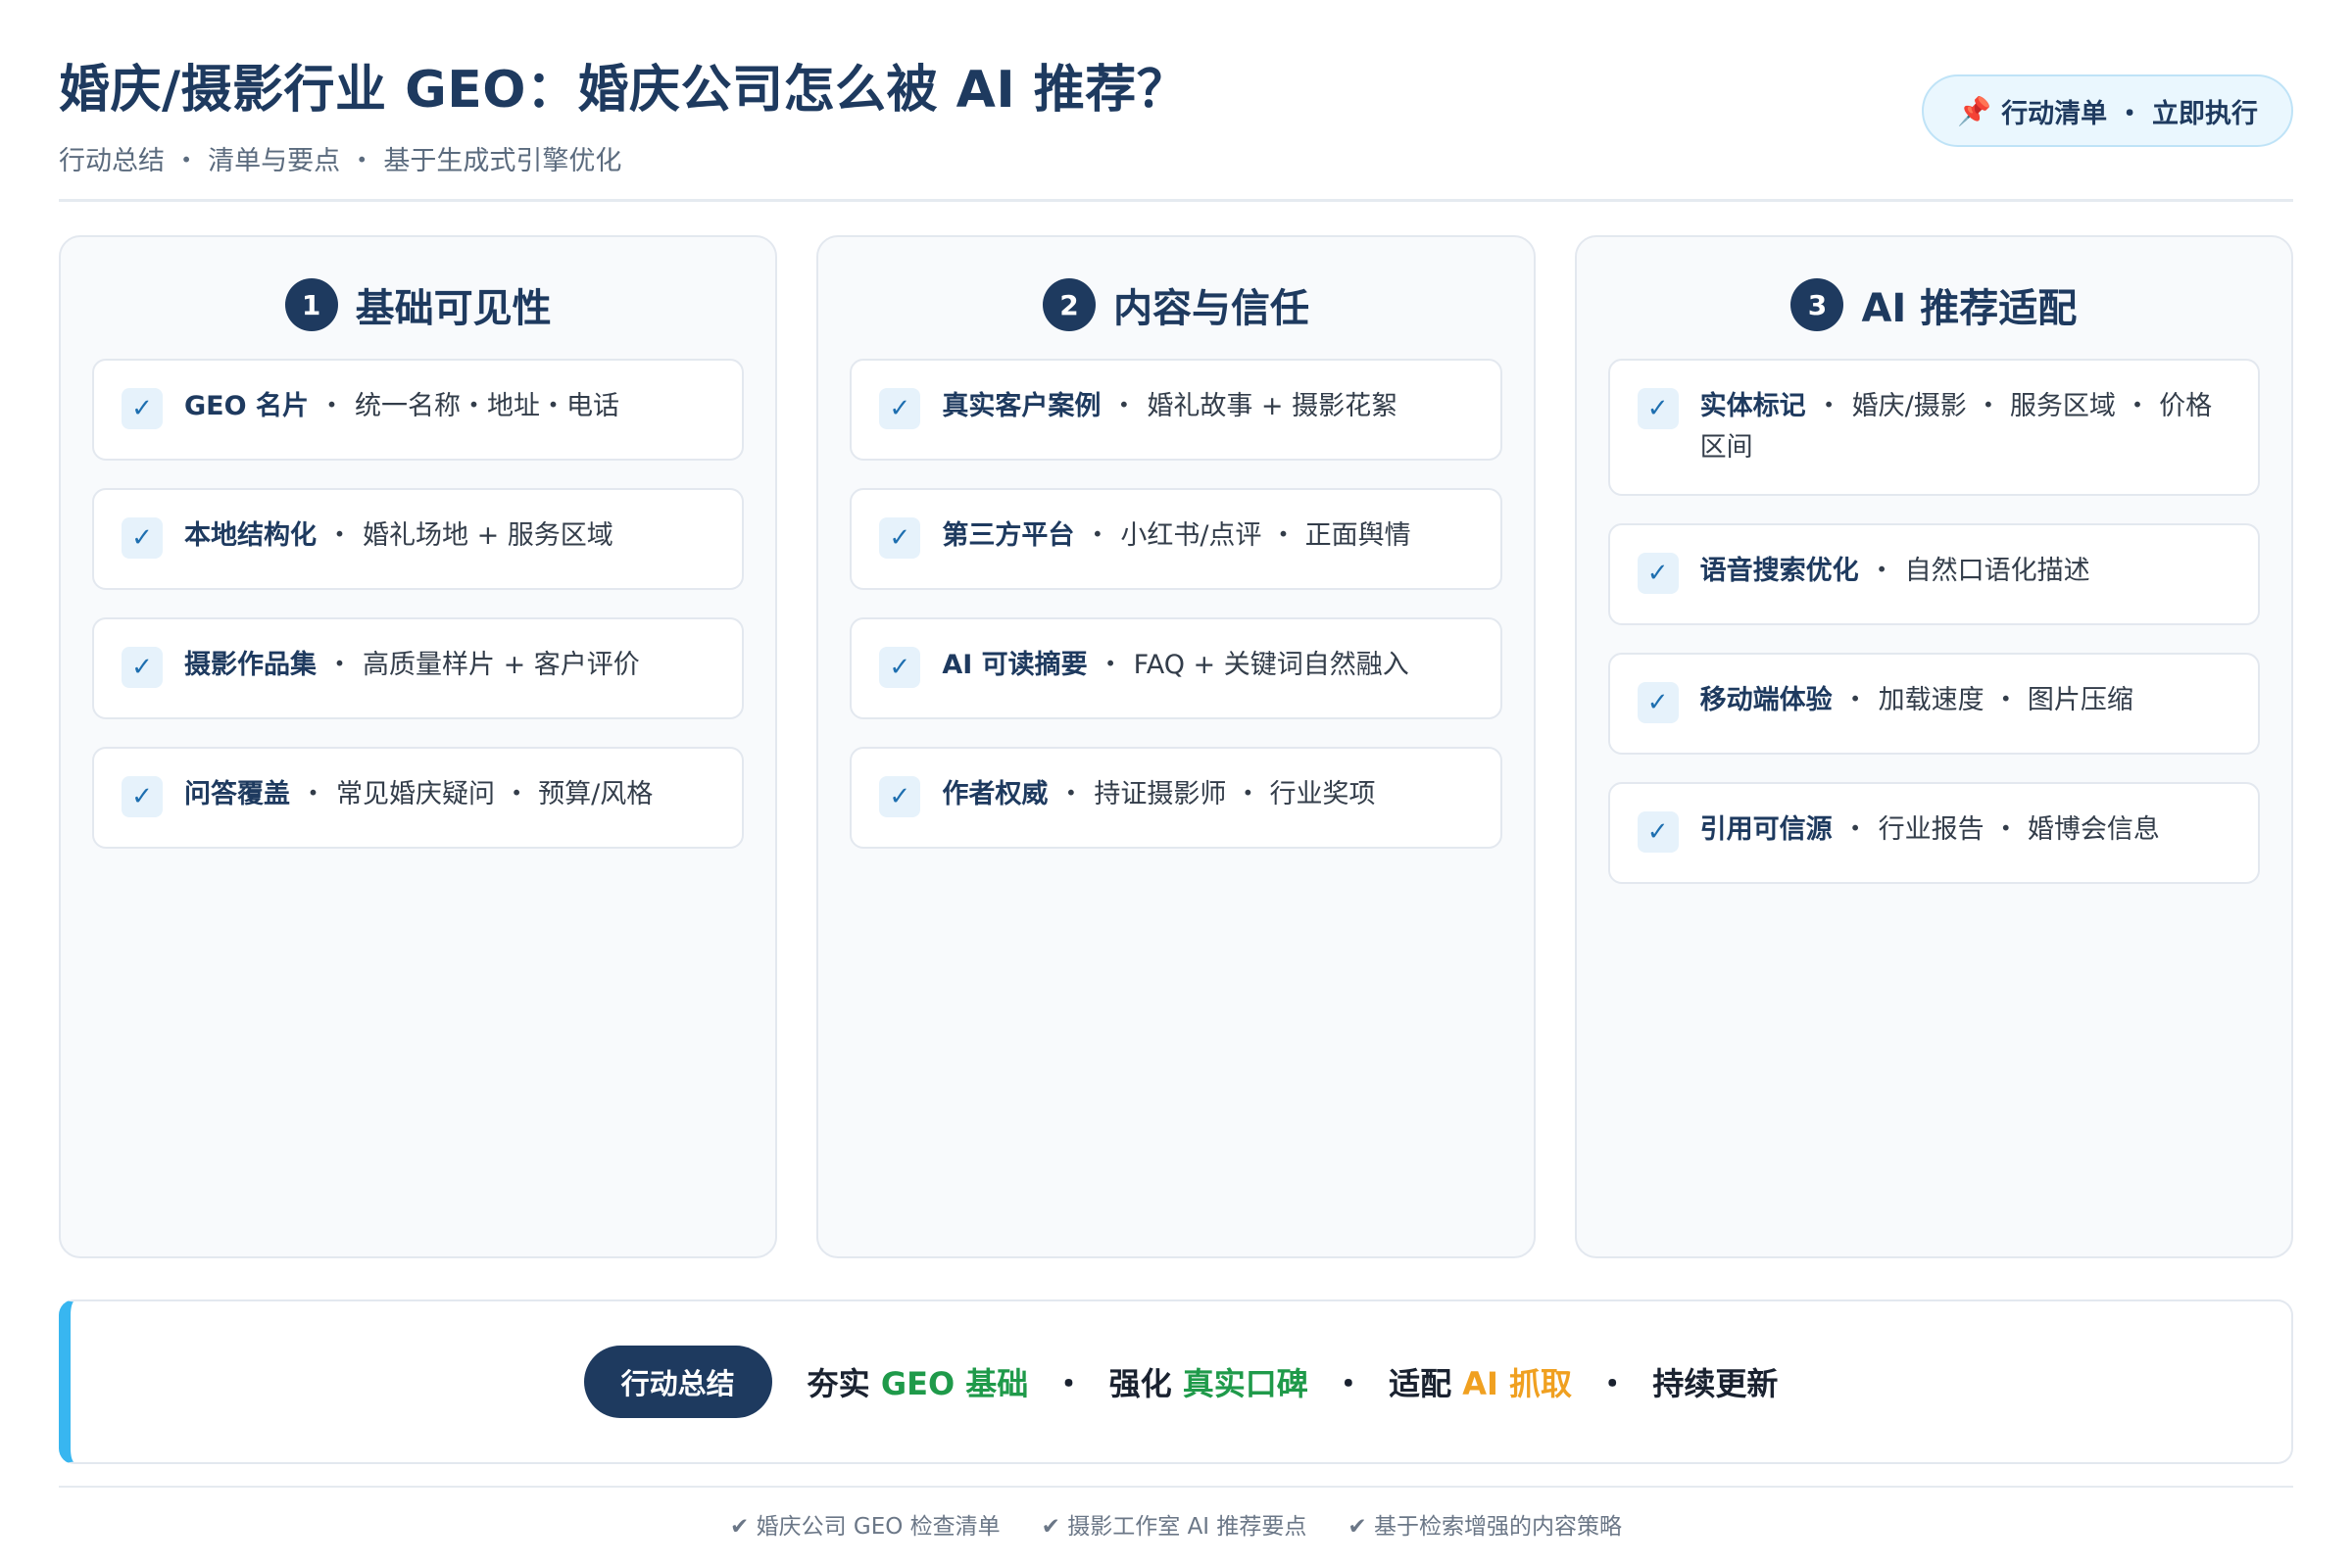 The width and height of the screenshot is (2352, 1568). I want to click on item-detail: 婚礼故事 + 摄影花絮, so click(1272, 406).